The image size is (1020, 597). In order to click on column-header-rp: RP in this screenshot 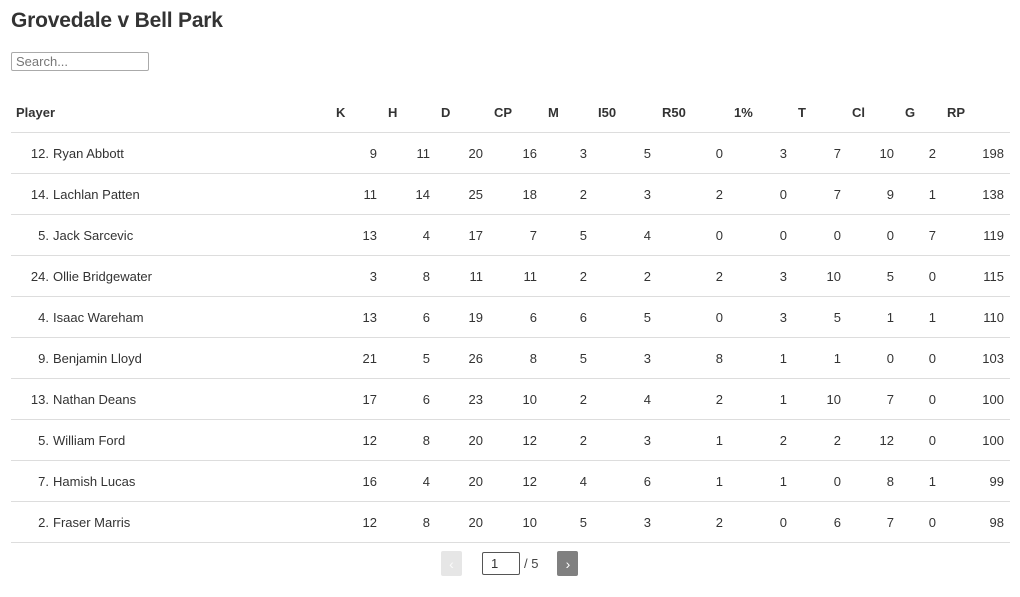, I will do `click(976, 112)`.